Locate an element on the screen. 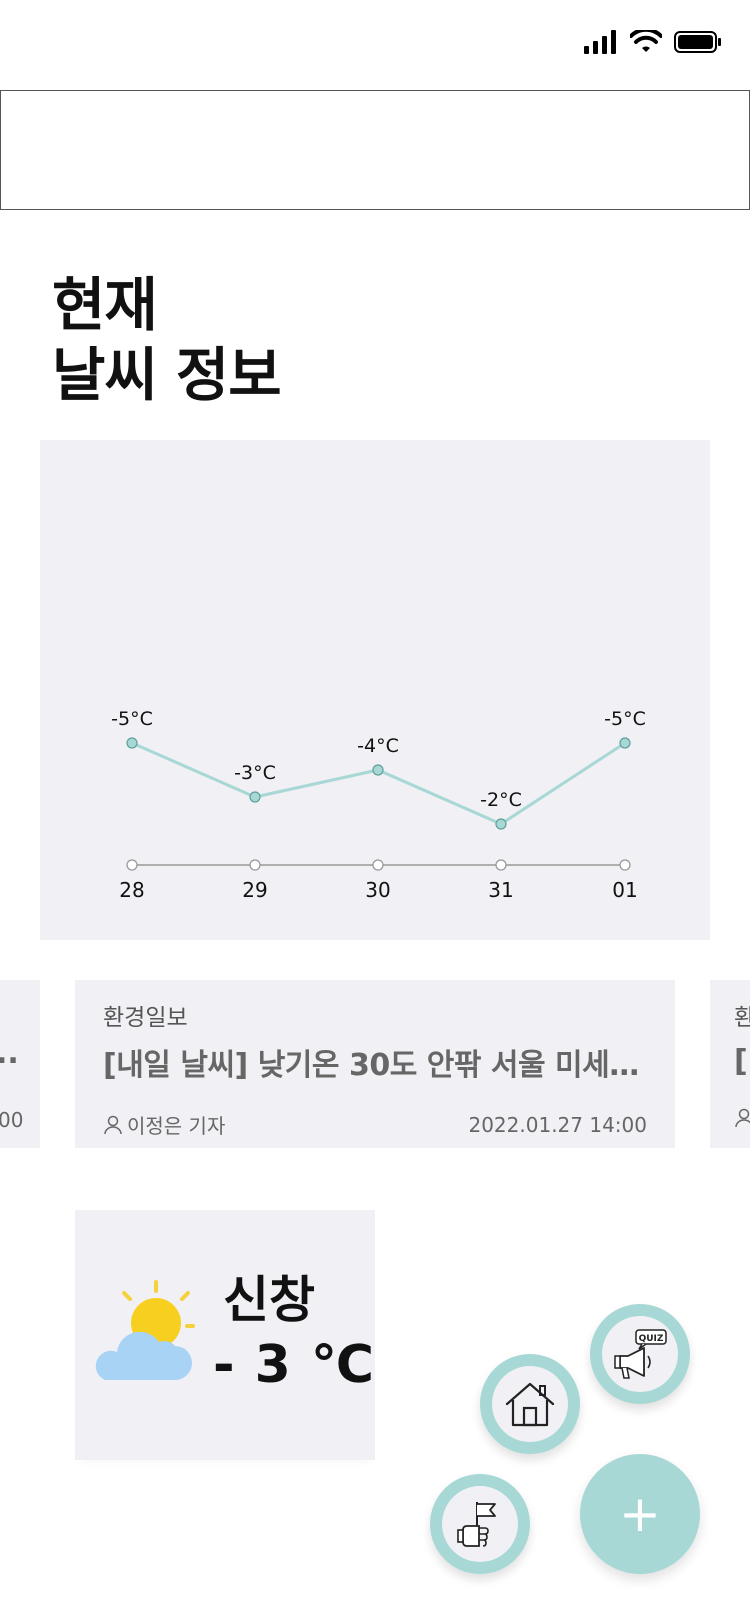 The image size is (750, 1624). megaphone-quiz-icon: QUIZ is located at coordinates (640, 1354).